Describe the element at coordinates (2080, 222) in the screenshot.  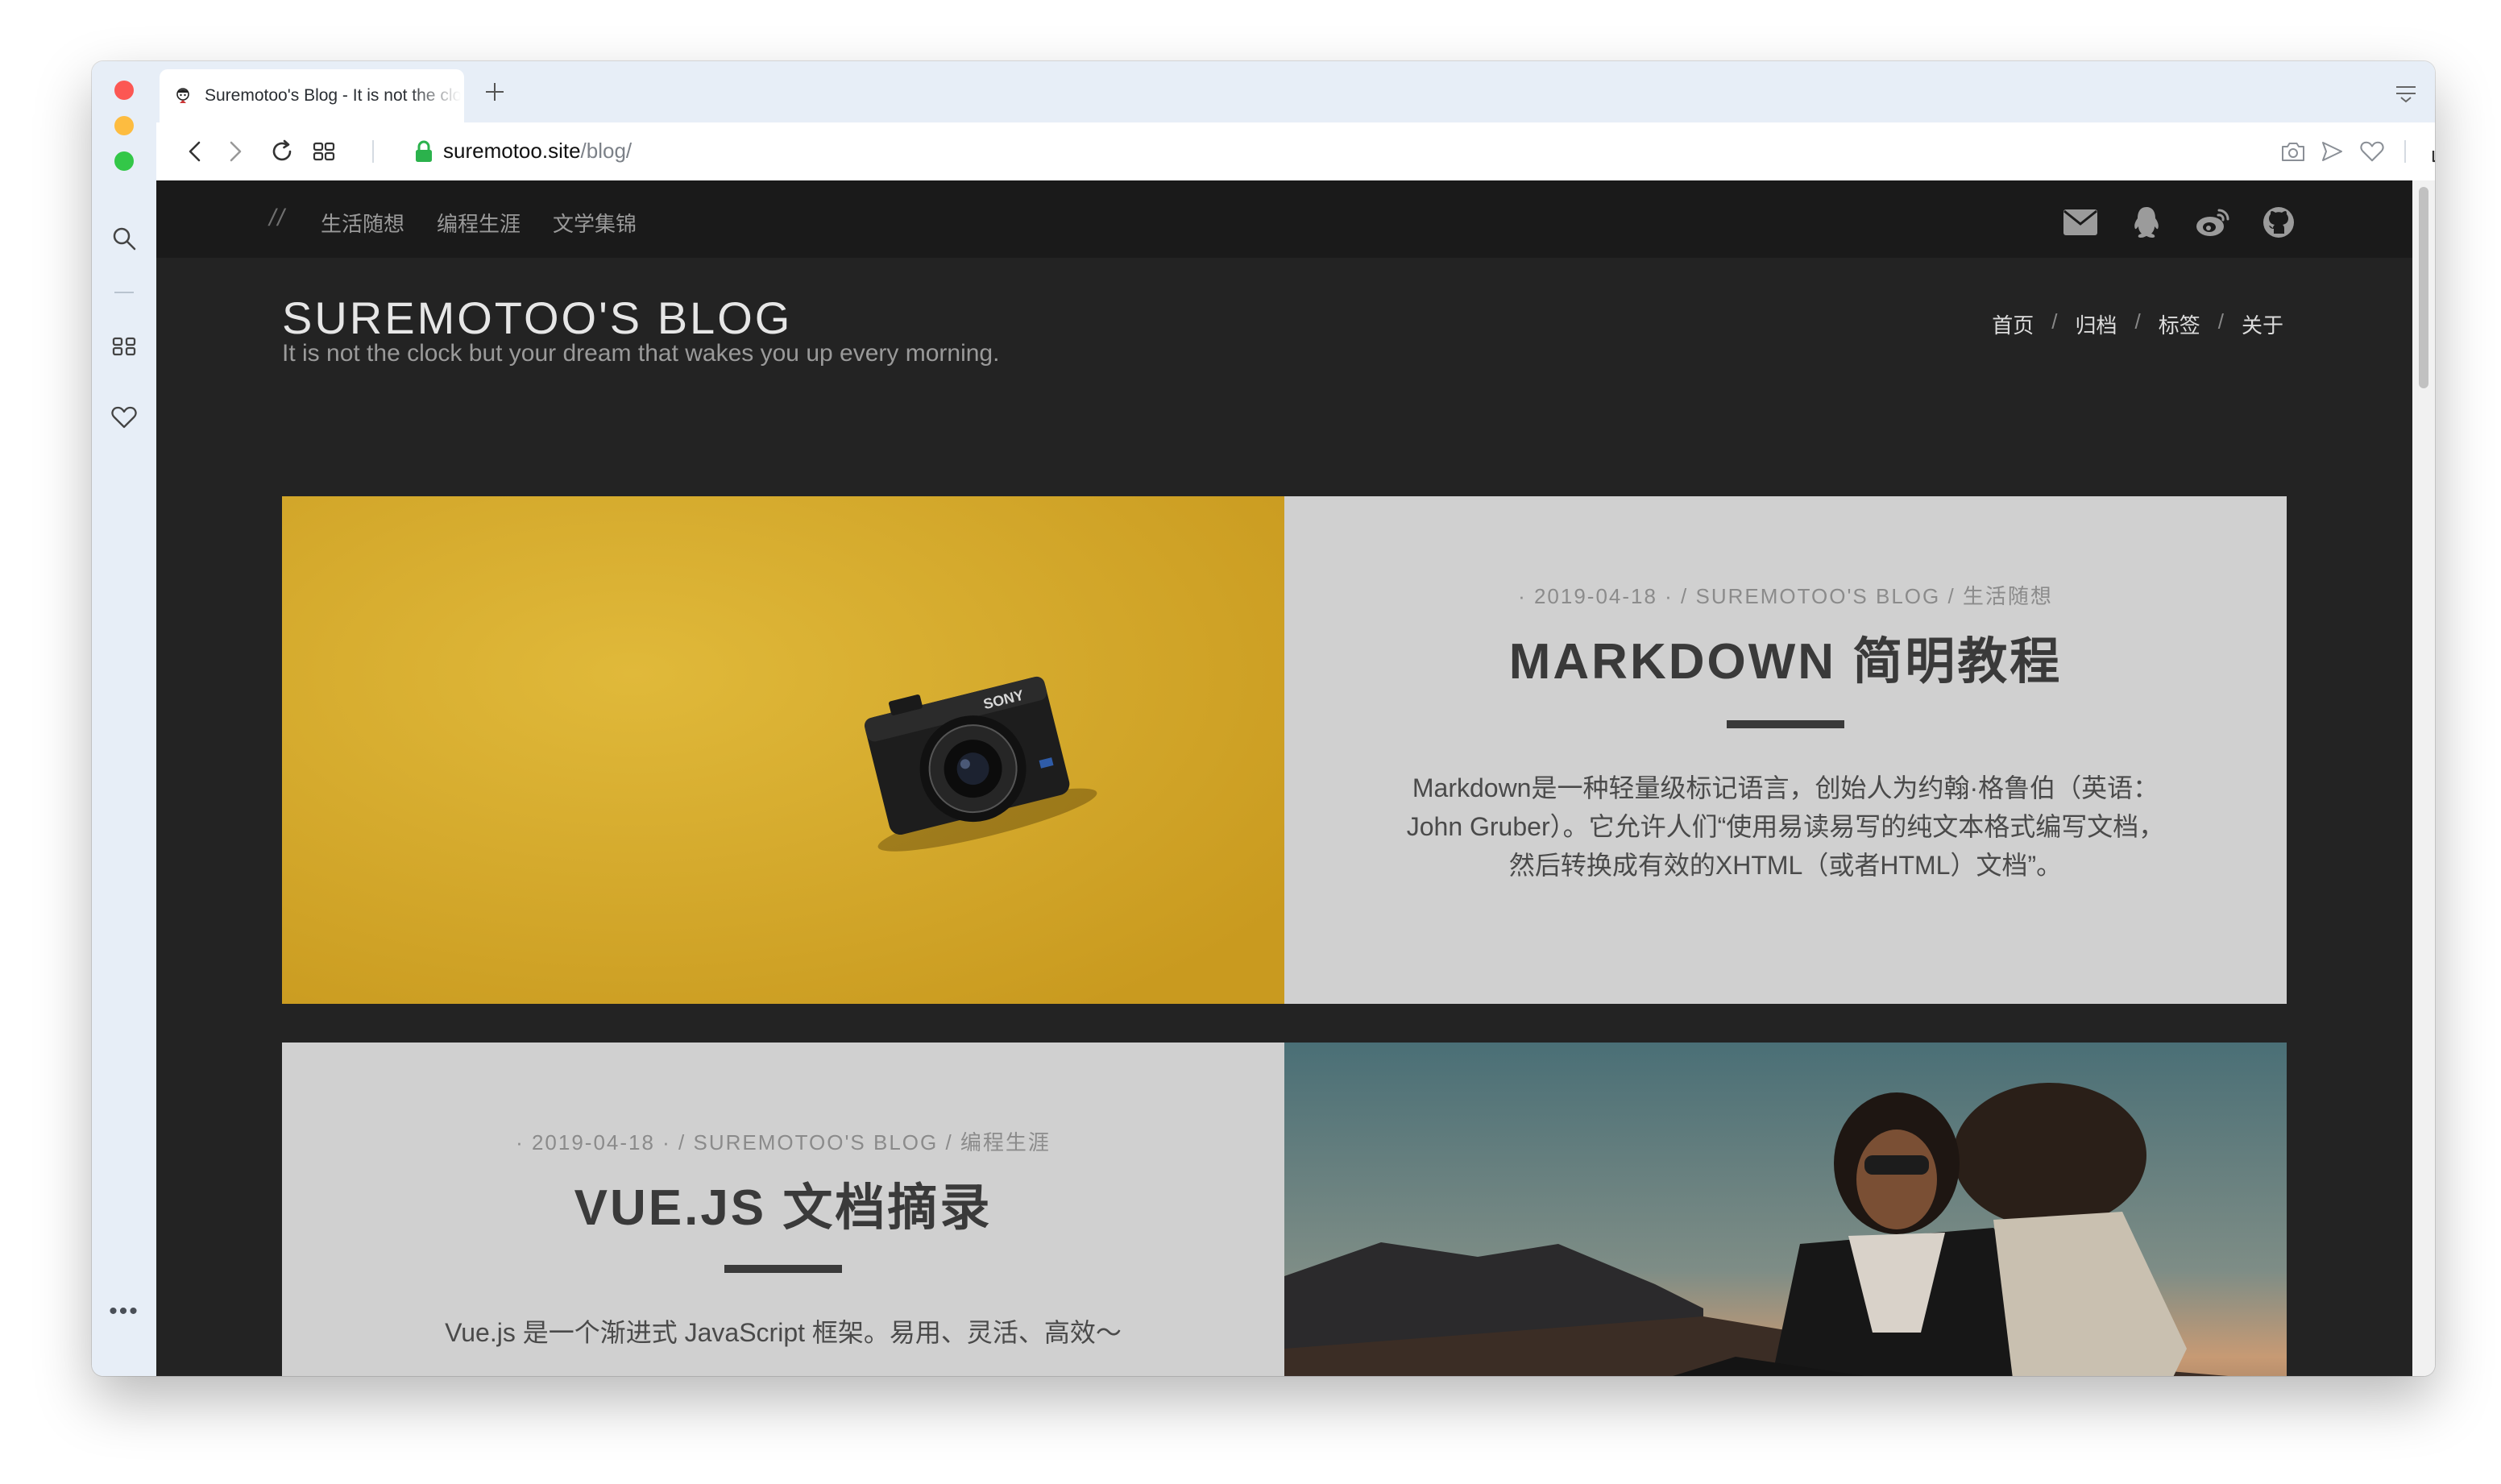
I see `mail-icon` at that location.